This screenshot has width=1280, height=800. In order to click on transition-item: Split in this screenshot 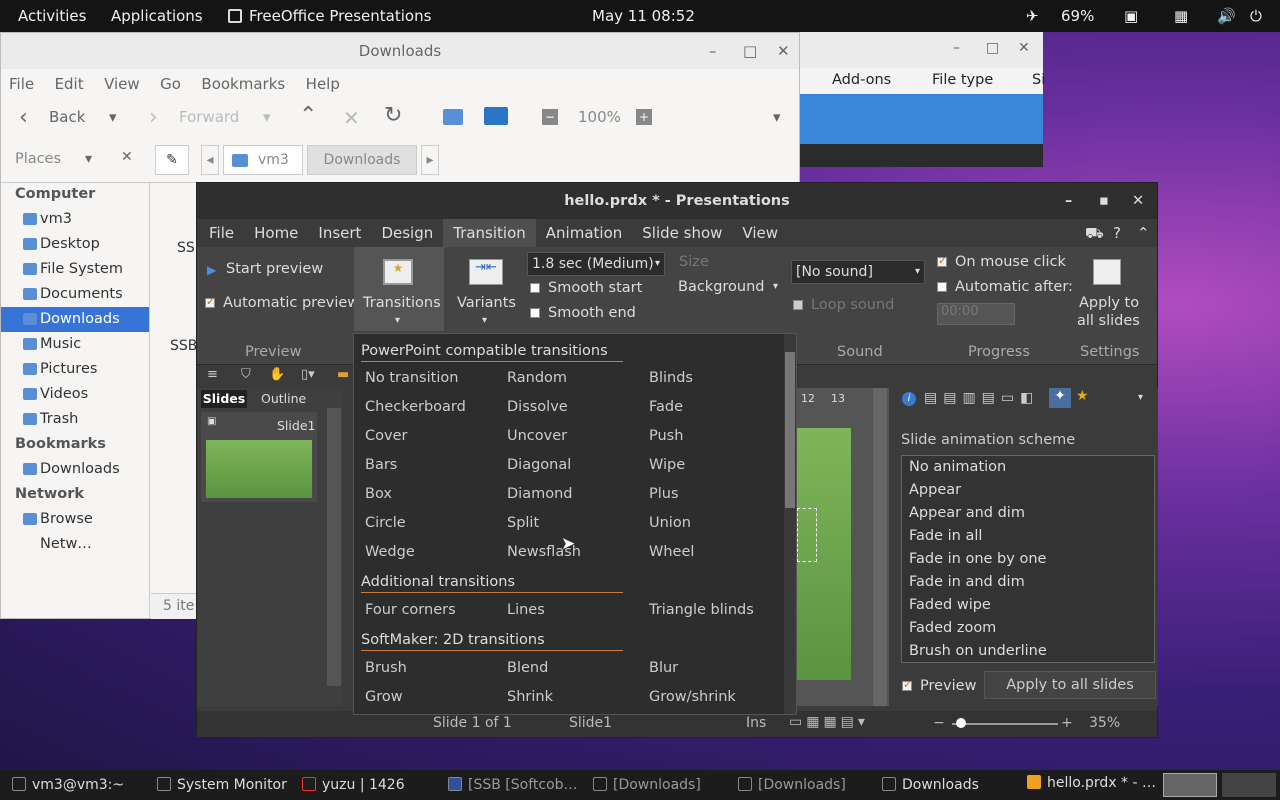, I will do `click(523, 523)`.